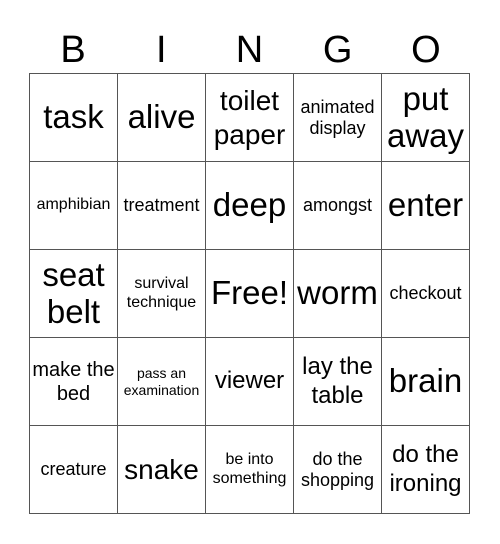 The height and width of the screenshot is (544, 500). I want to click on bingo-cell-label: do the shopping, so click(337, 469).